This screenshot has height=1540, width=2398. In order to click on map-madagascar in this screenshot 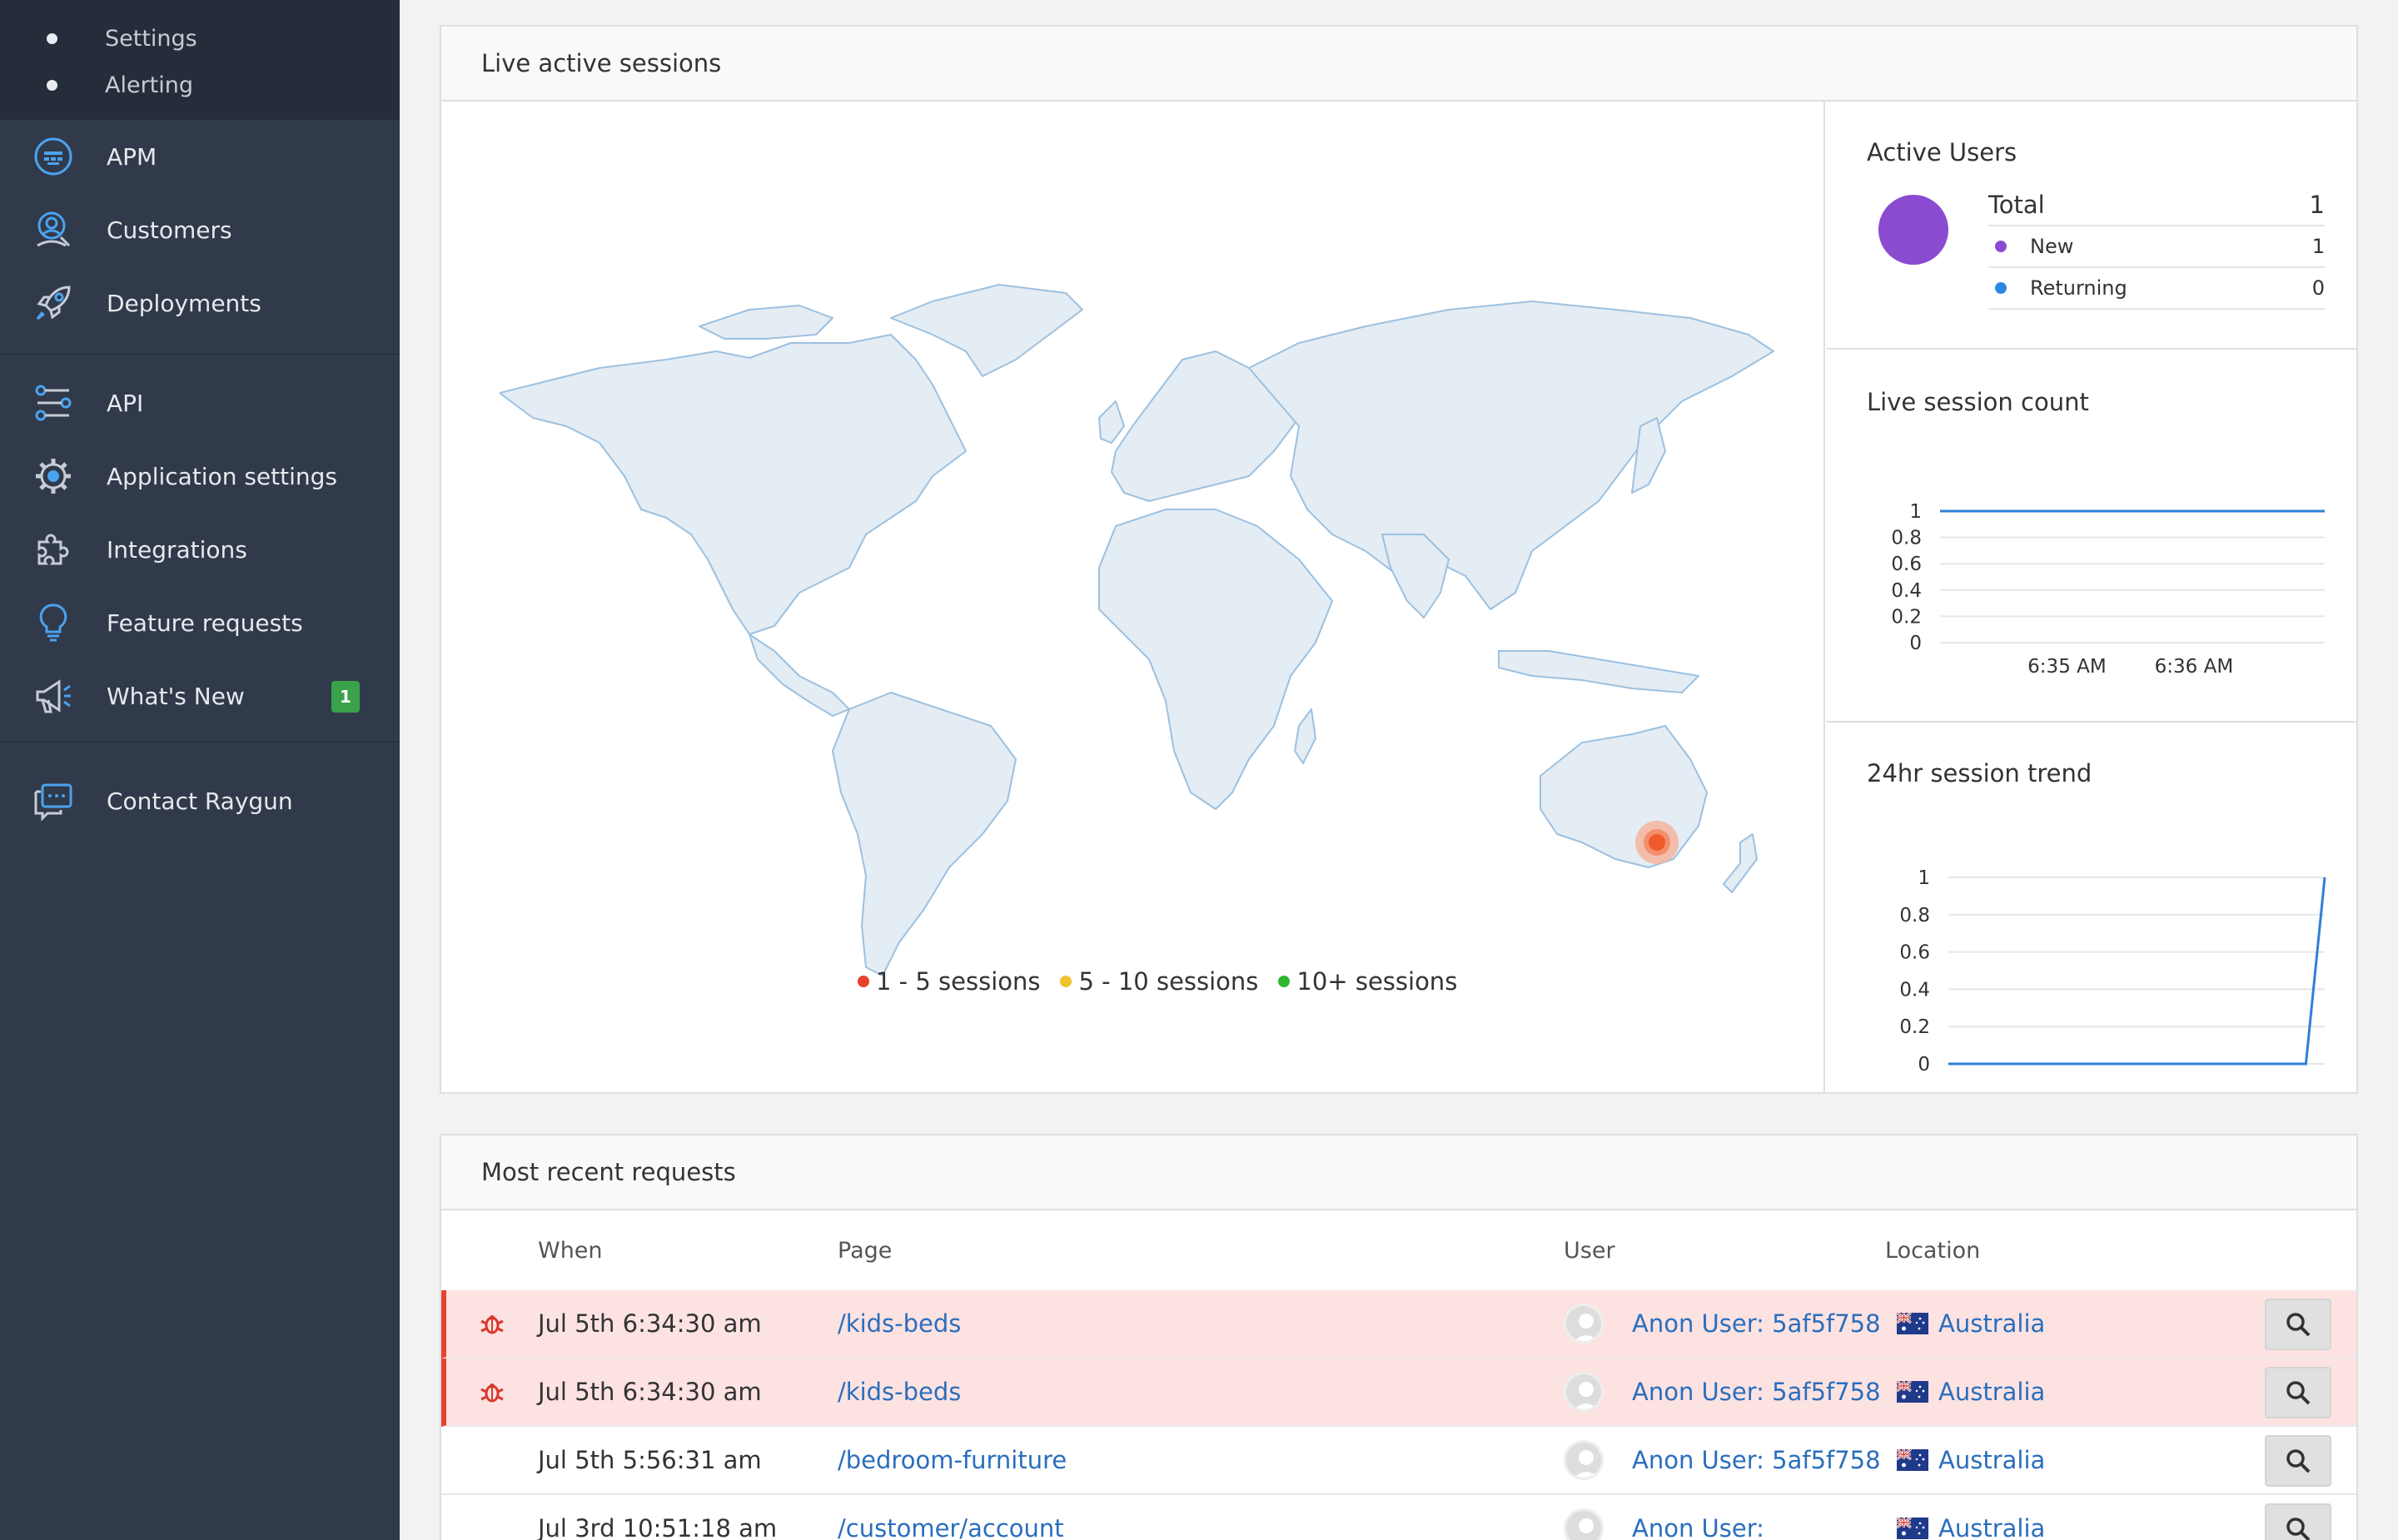, I will do `click(1305, 736)`.